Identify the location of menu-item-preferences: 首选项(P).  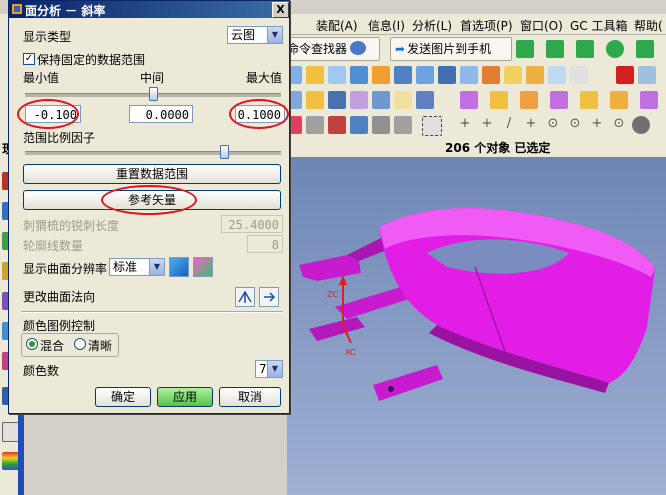
(486, 25).